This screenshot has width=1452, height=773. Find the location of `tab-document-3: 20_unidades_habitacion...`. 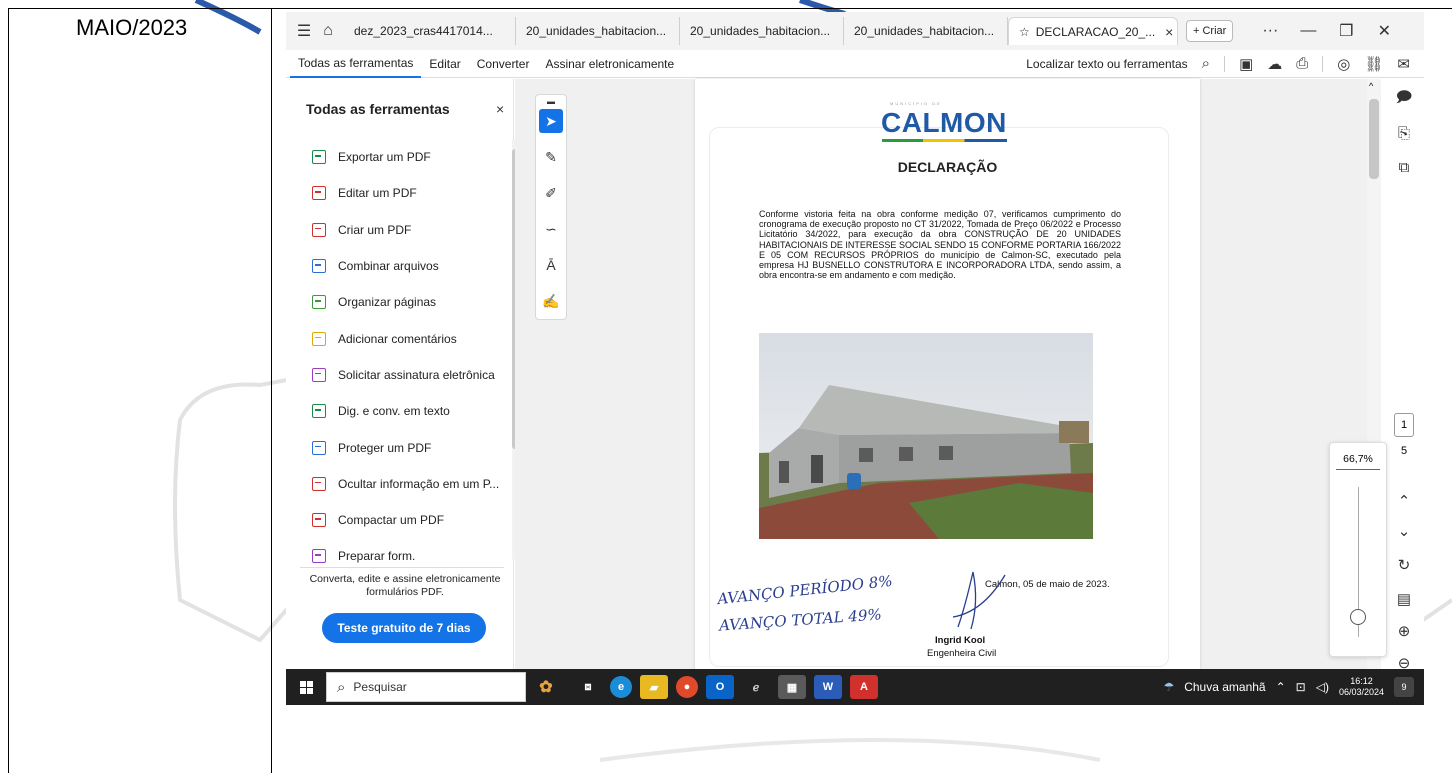

tab-document-3: 20_unidades_habitacion... is located at coordinates (762, 31).